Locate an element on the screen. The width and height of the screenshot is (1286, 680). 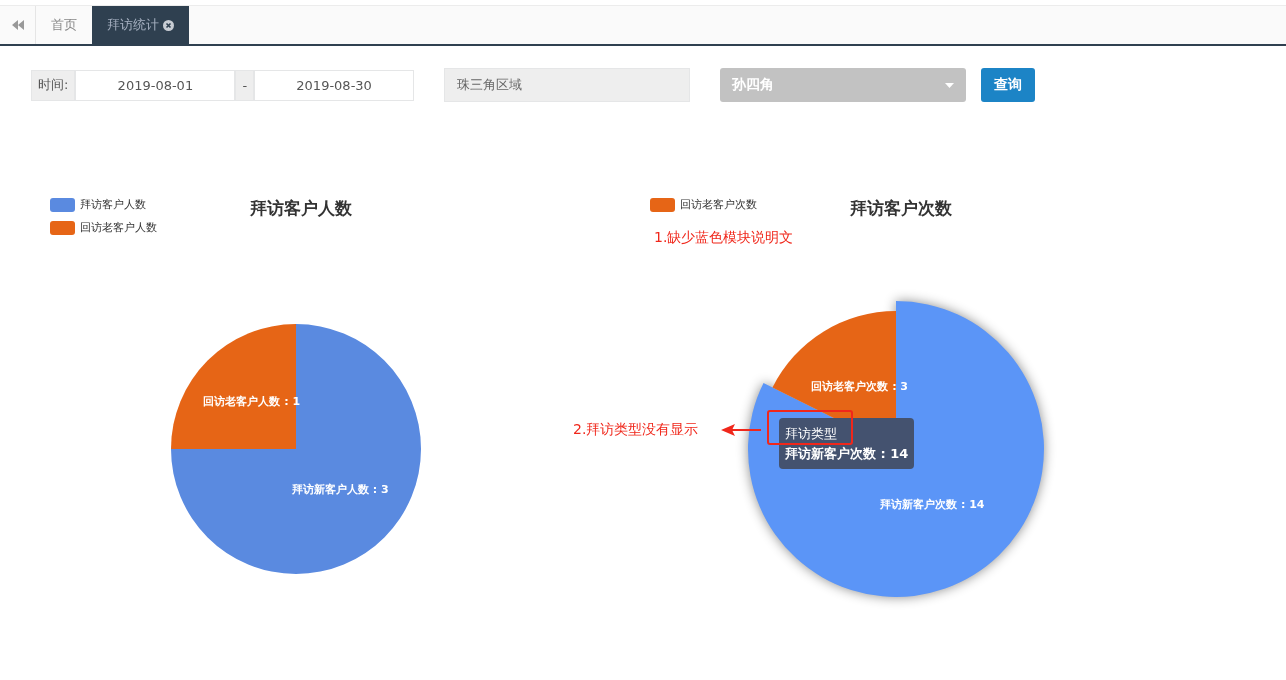
slice-label: 回访老客户次数 : 3 is located at coordinates (860, 387).